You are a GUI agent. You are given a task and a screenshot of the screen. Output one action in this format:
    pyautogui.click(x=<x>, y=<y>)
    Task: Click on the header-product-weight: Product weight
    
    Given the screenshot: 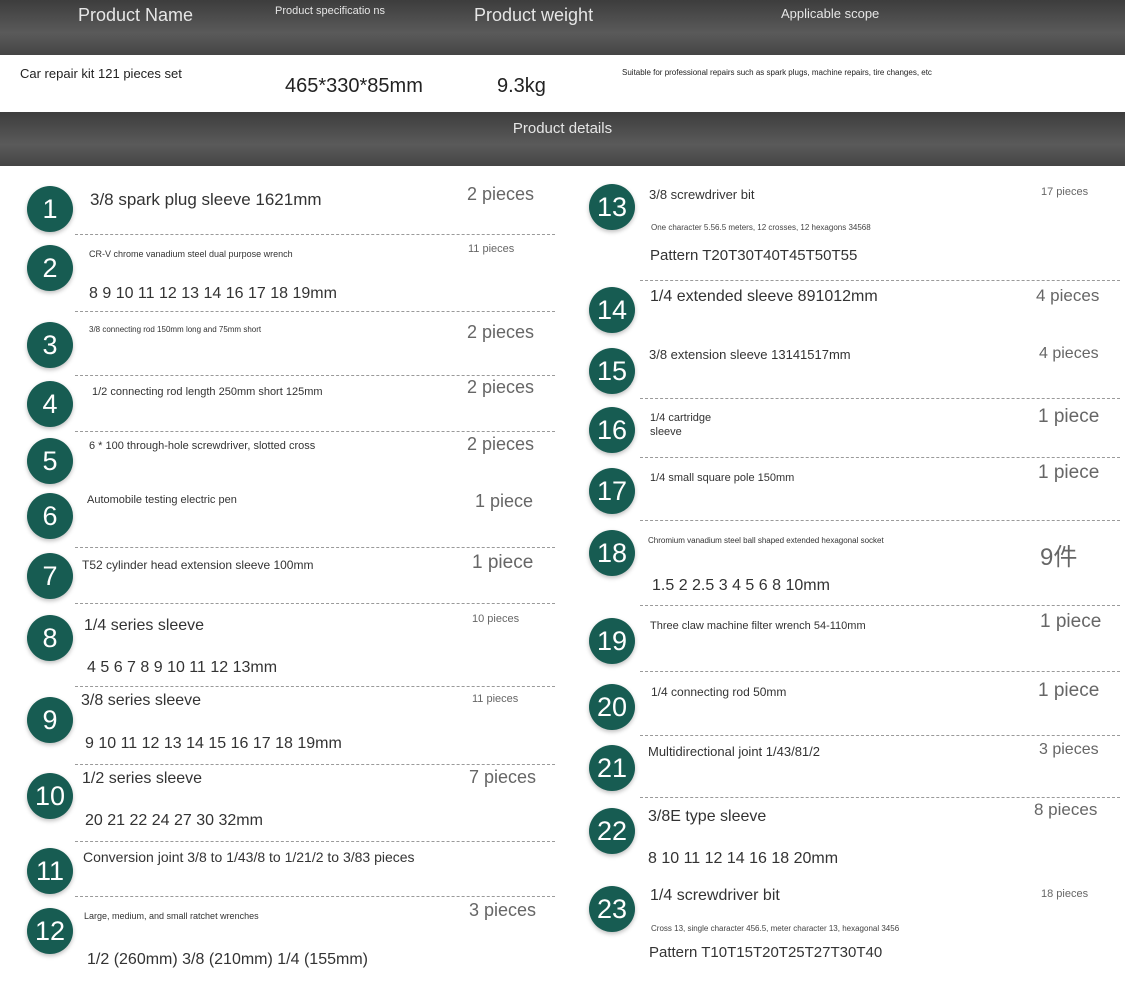 What is the action you would take?
    pyautogui.click(x=534, y=15)
    